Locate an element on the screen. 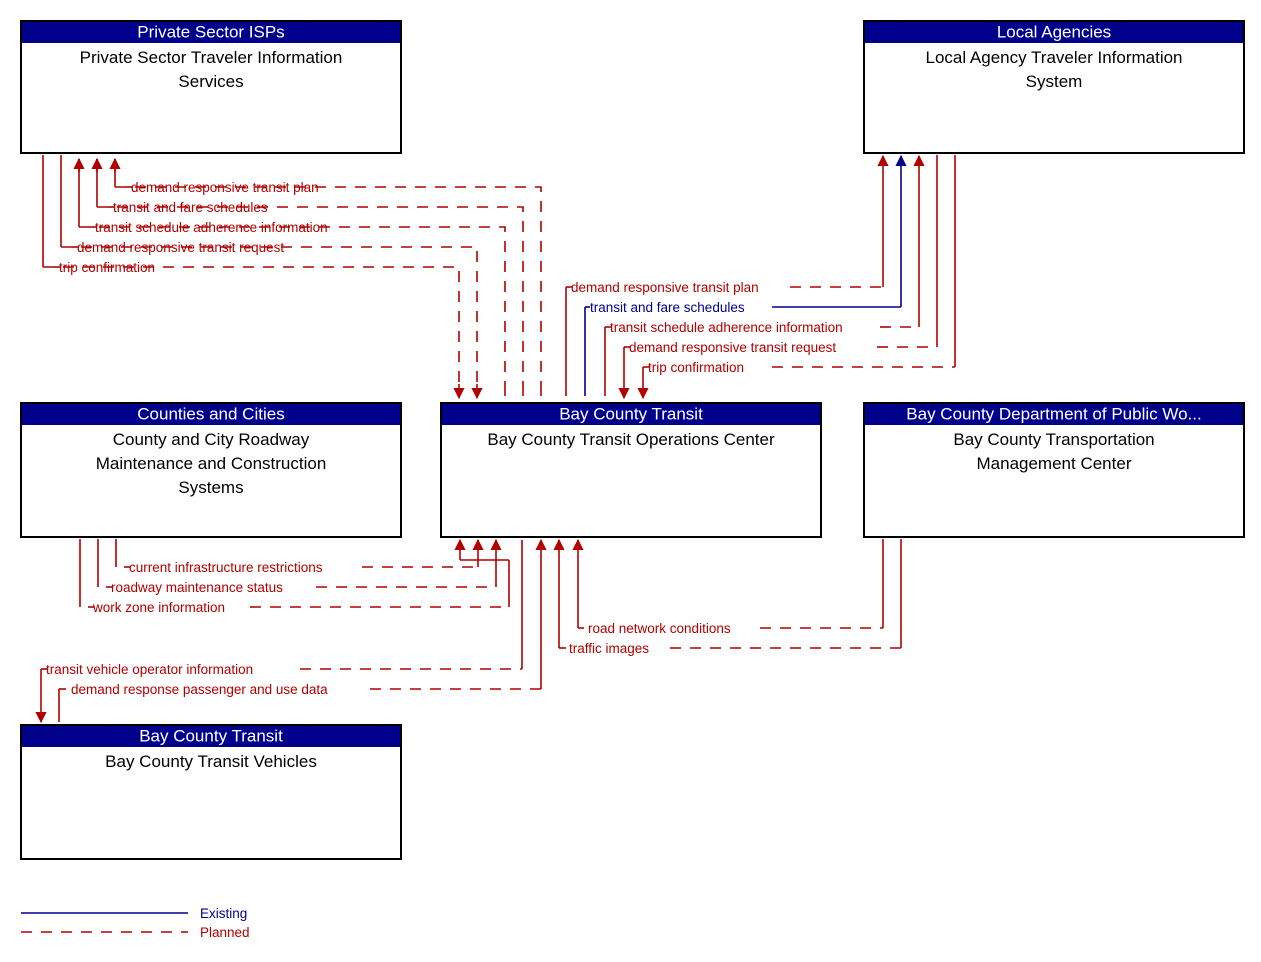 The image size is (1261, 962). flow-label-f16: transit vehicle operator information is located at coordinates (149, 669).